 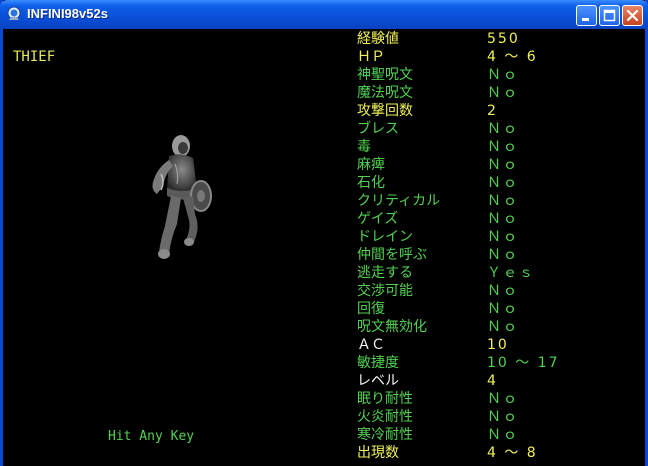 What do you see at coordinates (585, 19) in the screenshot?
I see `minimize-icon` at bounding box center [585, 19].